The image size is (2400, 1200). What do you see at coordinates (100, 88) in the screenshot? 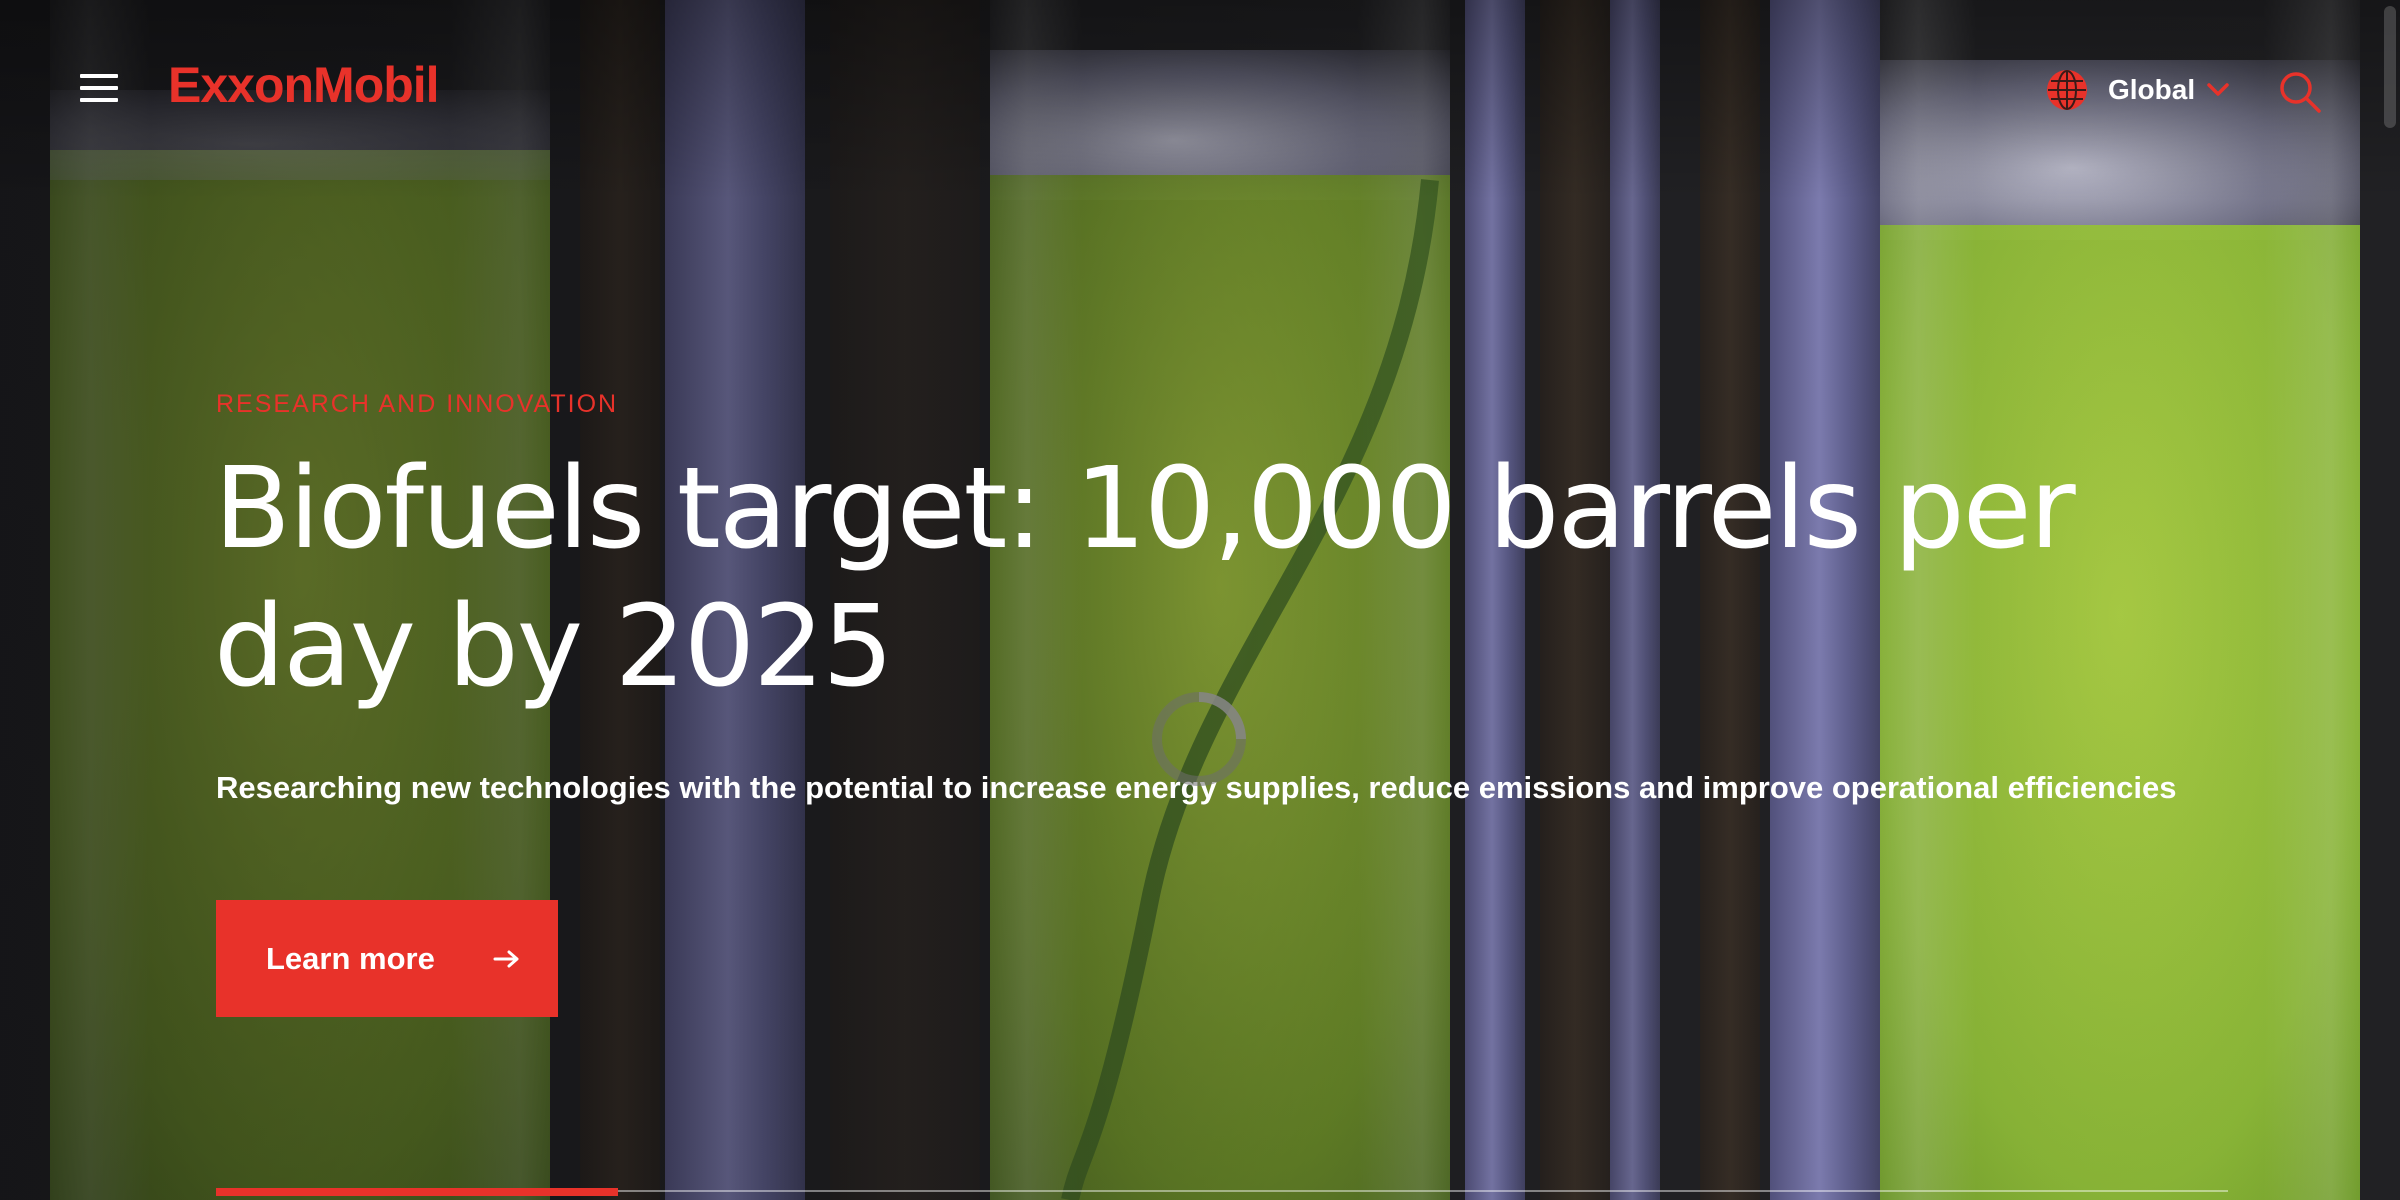
I see `hamburger-menu-icon` at bounding box center [100, 88].